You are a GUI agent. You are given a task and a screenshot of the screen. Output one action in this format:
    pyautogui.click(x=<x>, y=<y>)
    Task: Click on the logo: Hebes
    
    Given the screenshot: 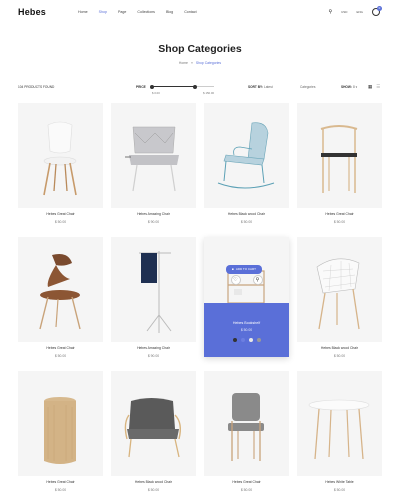 What is the action you would take?
    pyautogui.click(x=32, y=12)
    